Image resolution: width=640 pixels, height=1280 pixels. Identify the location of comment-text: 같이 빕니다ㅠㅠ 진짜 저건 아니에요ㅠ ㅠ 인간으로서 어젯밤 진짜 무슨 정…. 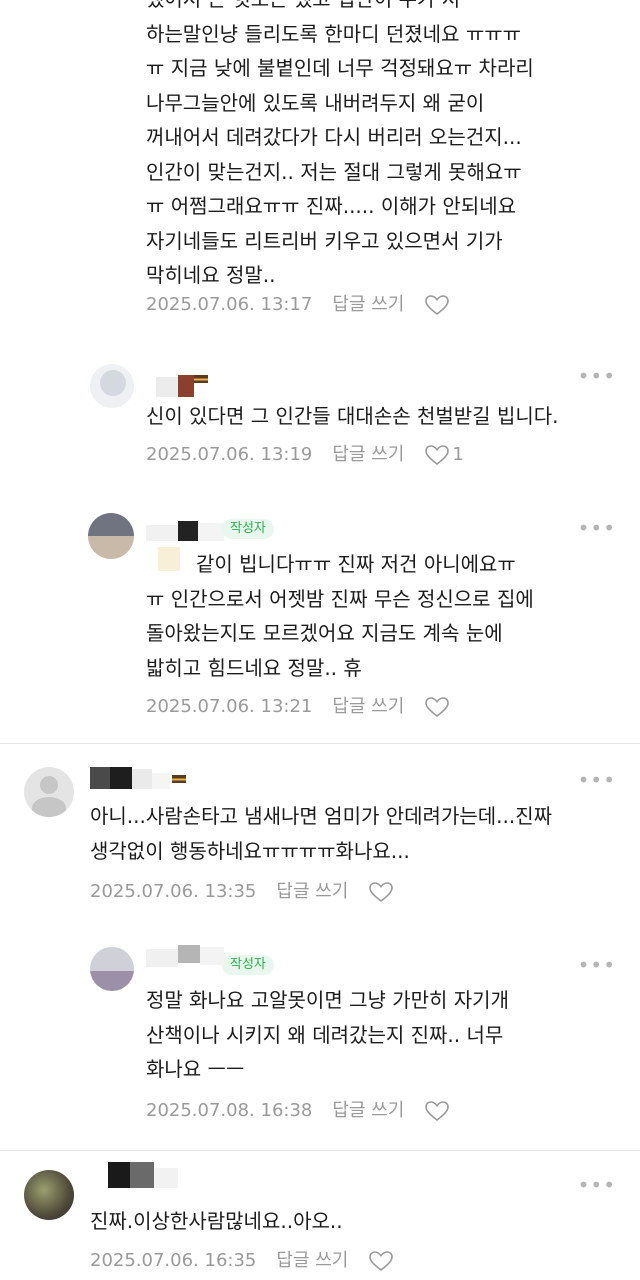
(340, 616).